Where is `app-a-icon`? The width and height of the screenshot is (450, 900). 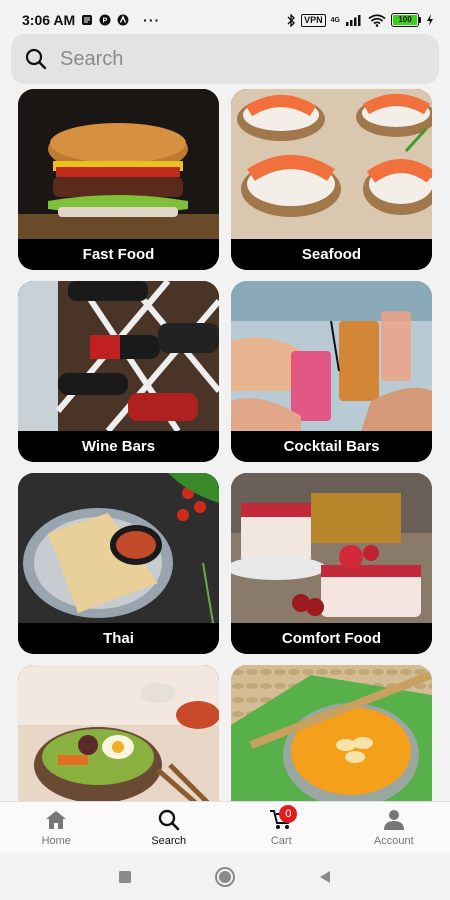 app-a-icon is located at coordinates (123, 20).